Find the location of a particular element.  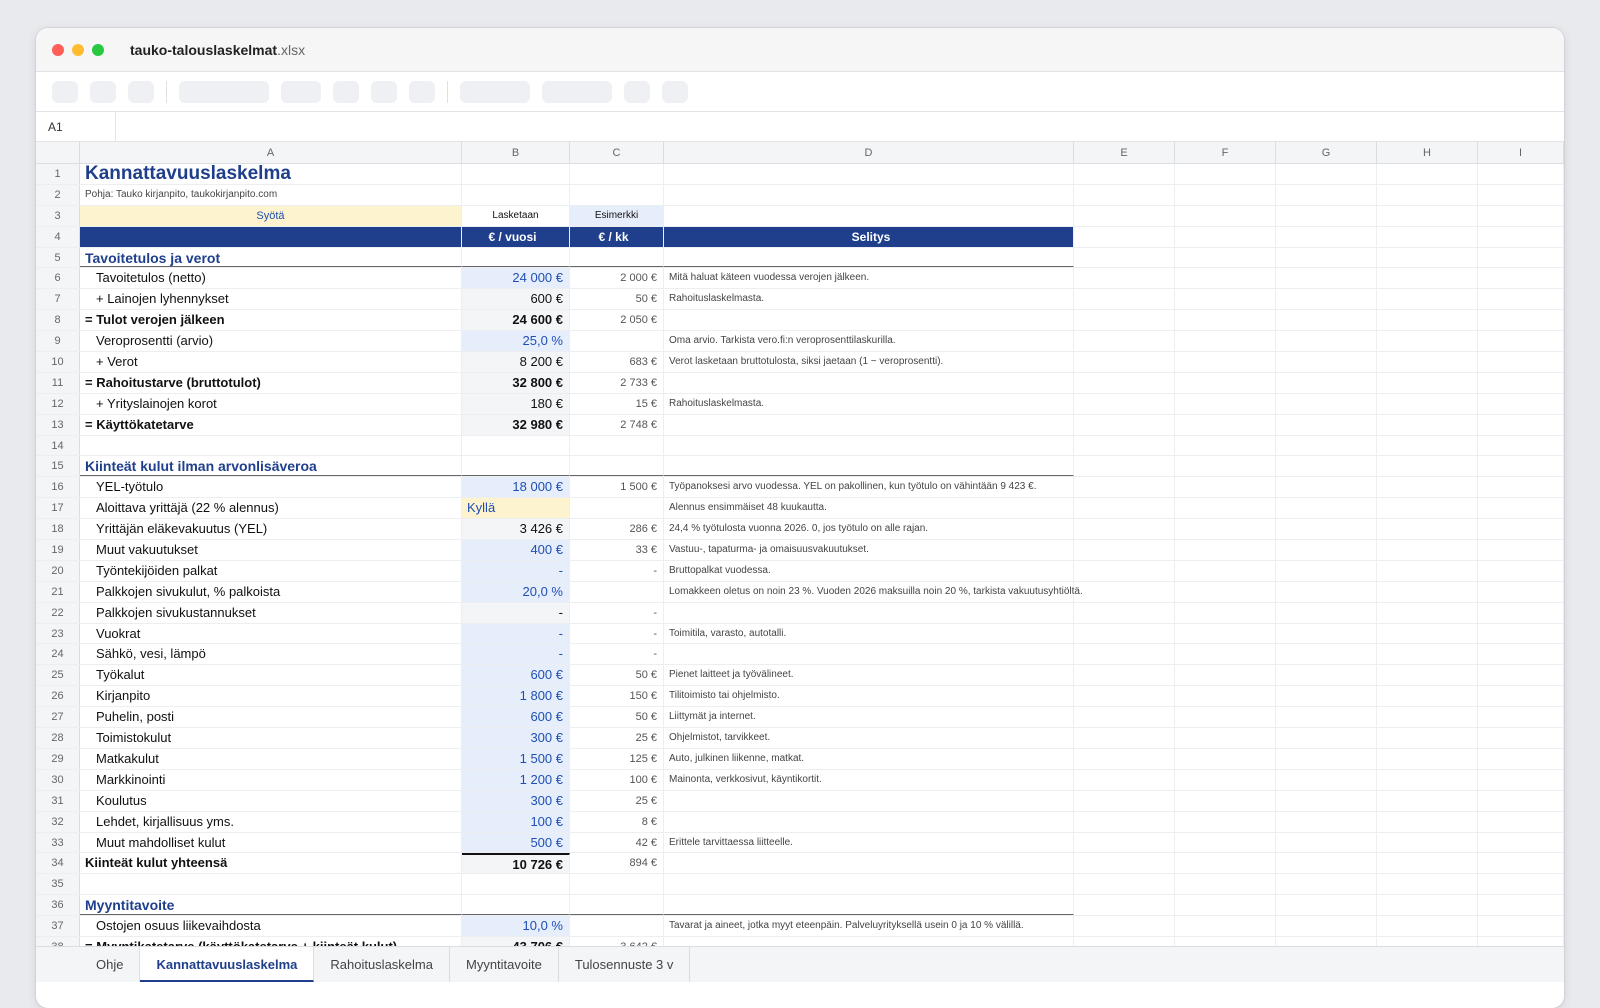

cell-d: Tilitoimisto tai ohjelmisto. is located at coordinates (869, 696).